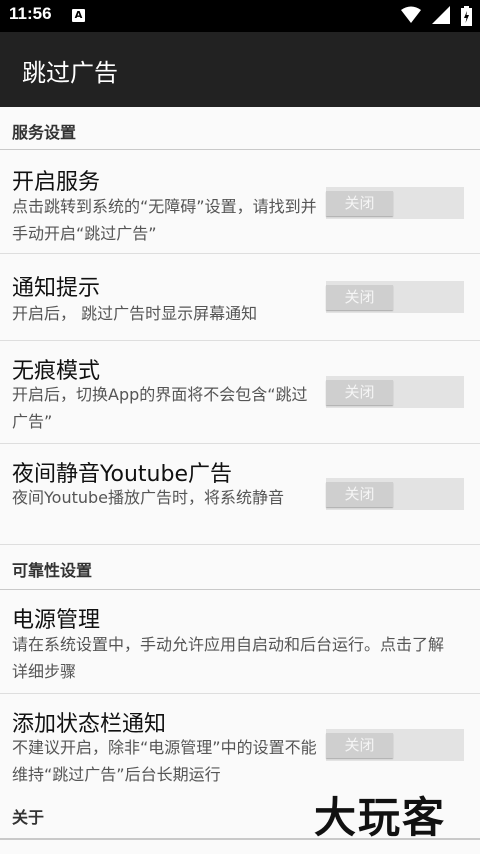 The image size is (480, 854). Describe the element at coordinates (30, 13) in the screenshot. I see `status-time: 11:56` at that location.